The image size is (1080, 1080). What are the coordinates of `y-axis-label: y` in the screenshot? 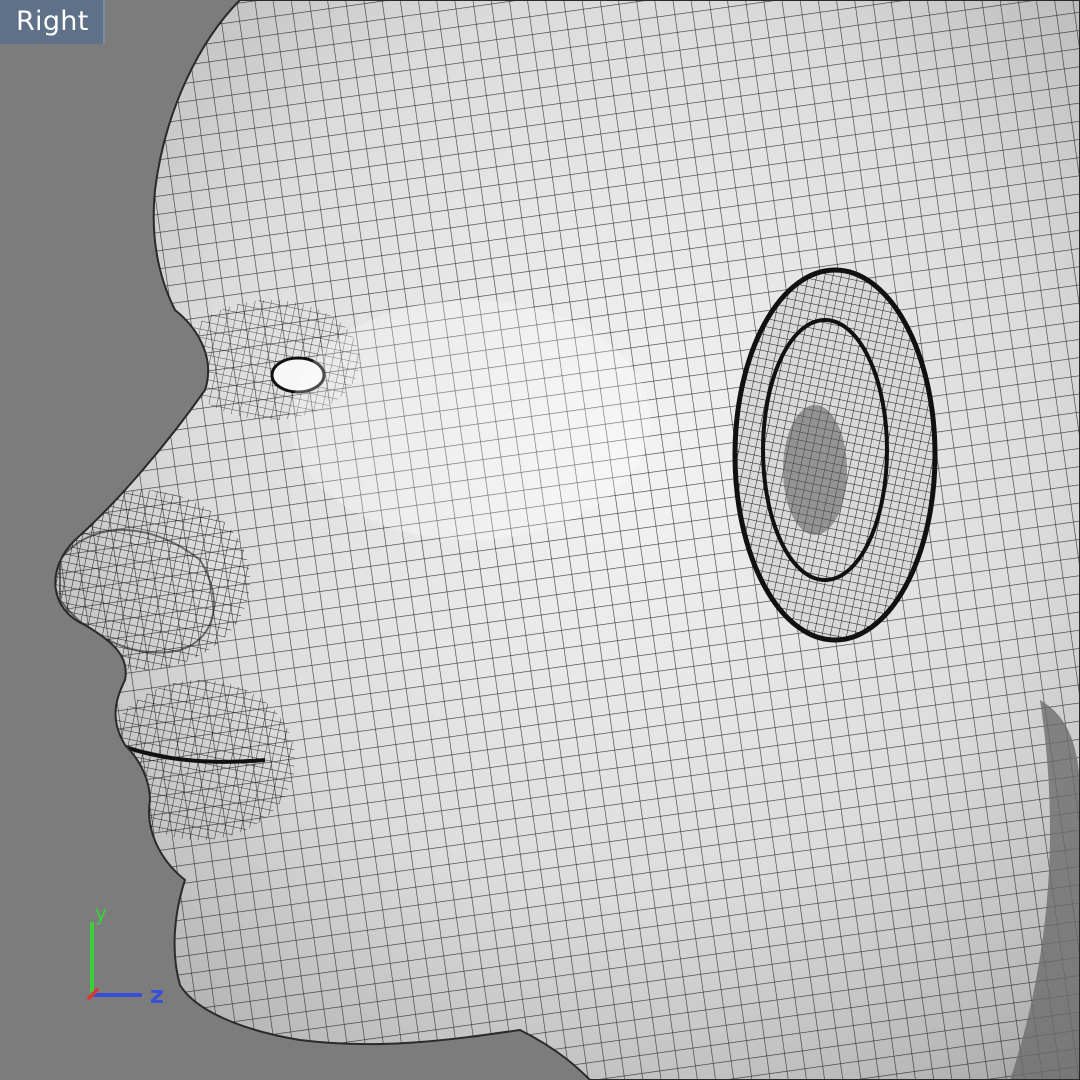 It's located at (101, 913).